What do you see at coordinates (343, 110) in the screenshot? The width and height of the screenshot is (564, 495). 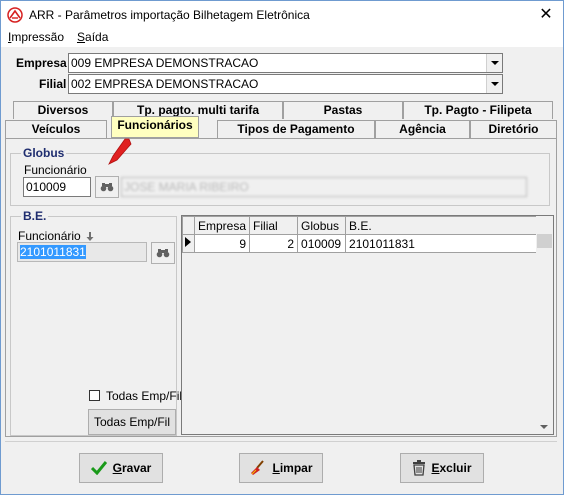 I see `tab-pastas: Pastas` at bounding box center [343, 110].